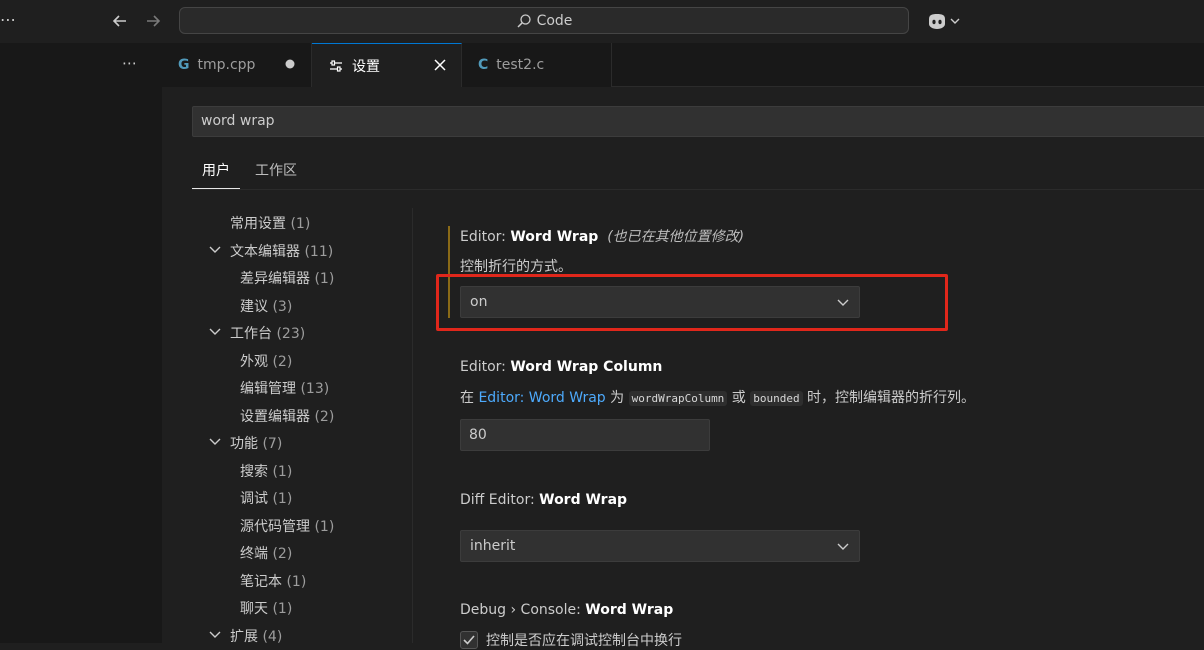  I want to click on tab-tmp-cpp: G tmp.cpp, so click(237, 65).